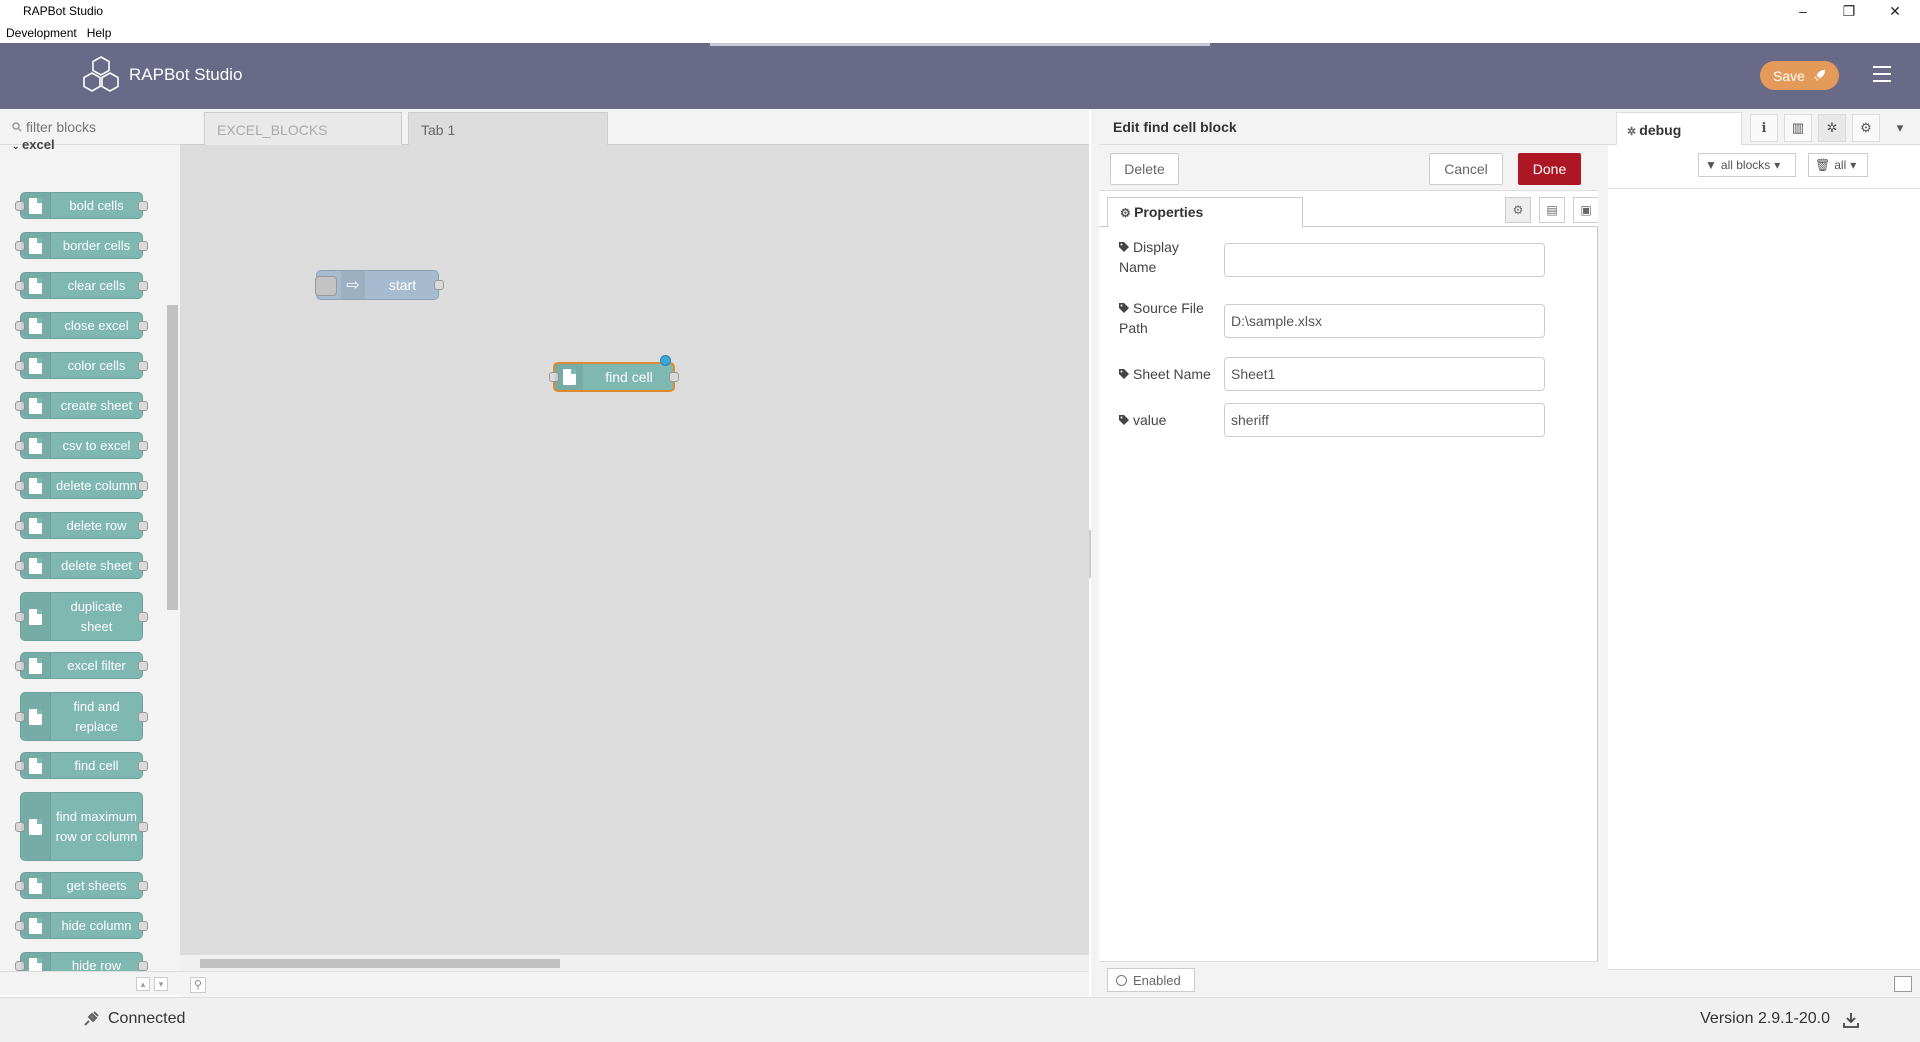 Image resolution: width=1920 pixels, height=1042 pixels. What do you see at coordinates (82, 145) in the screenshot?
I see `palette-category-header: ⌄ excel` at bounding box center [82, 145].